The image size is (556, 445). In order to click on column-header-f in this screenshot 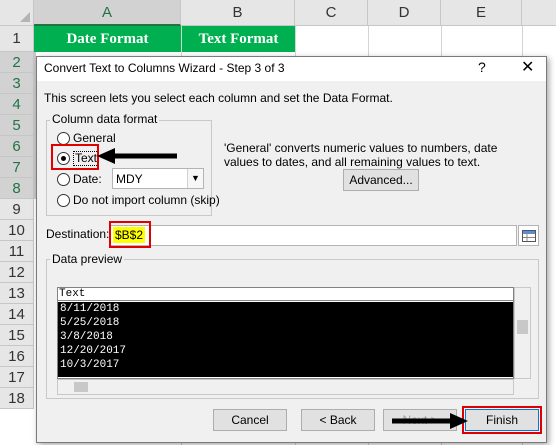, I will do `click(539, 13)`.